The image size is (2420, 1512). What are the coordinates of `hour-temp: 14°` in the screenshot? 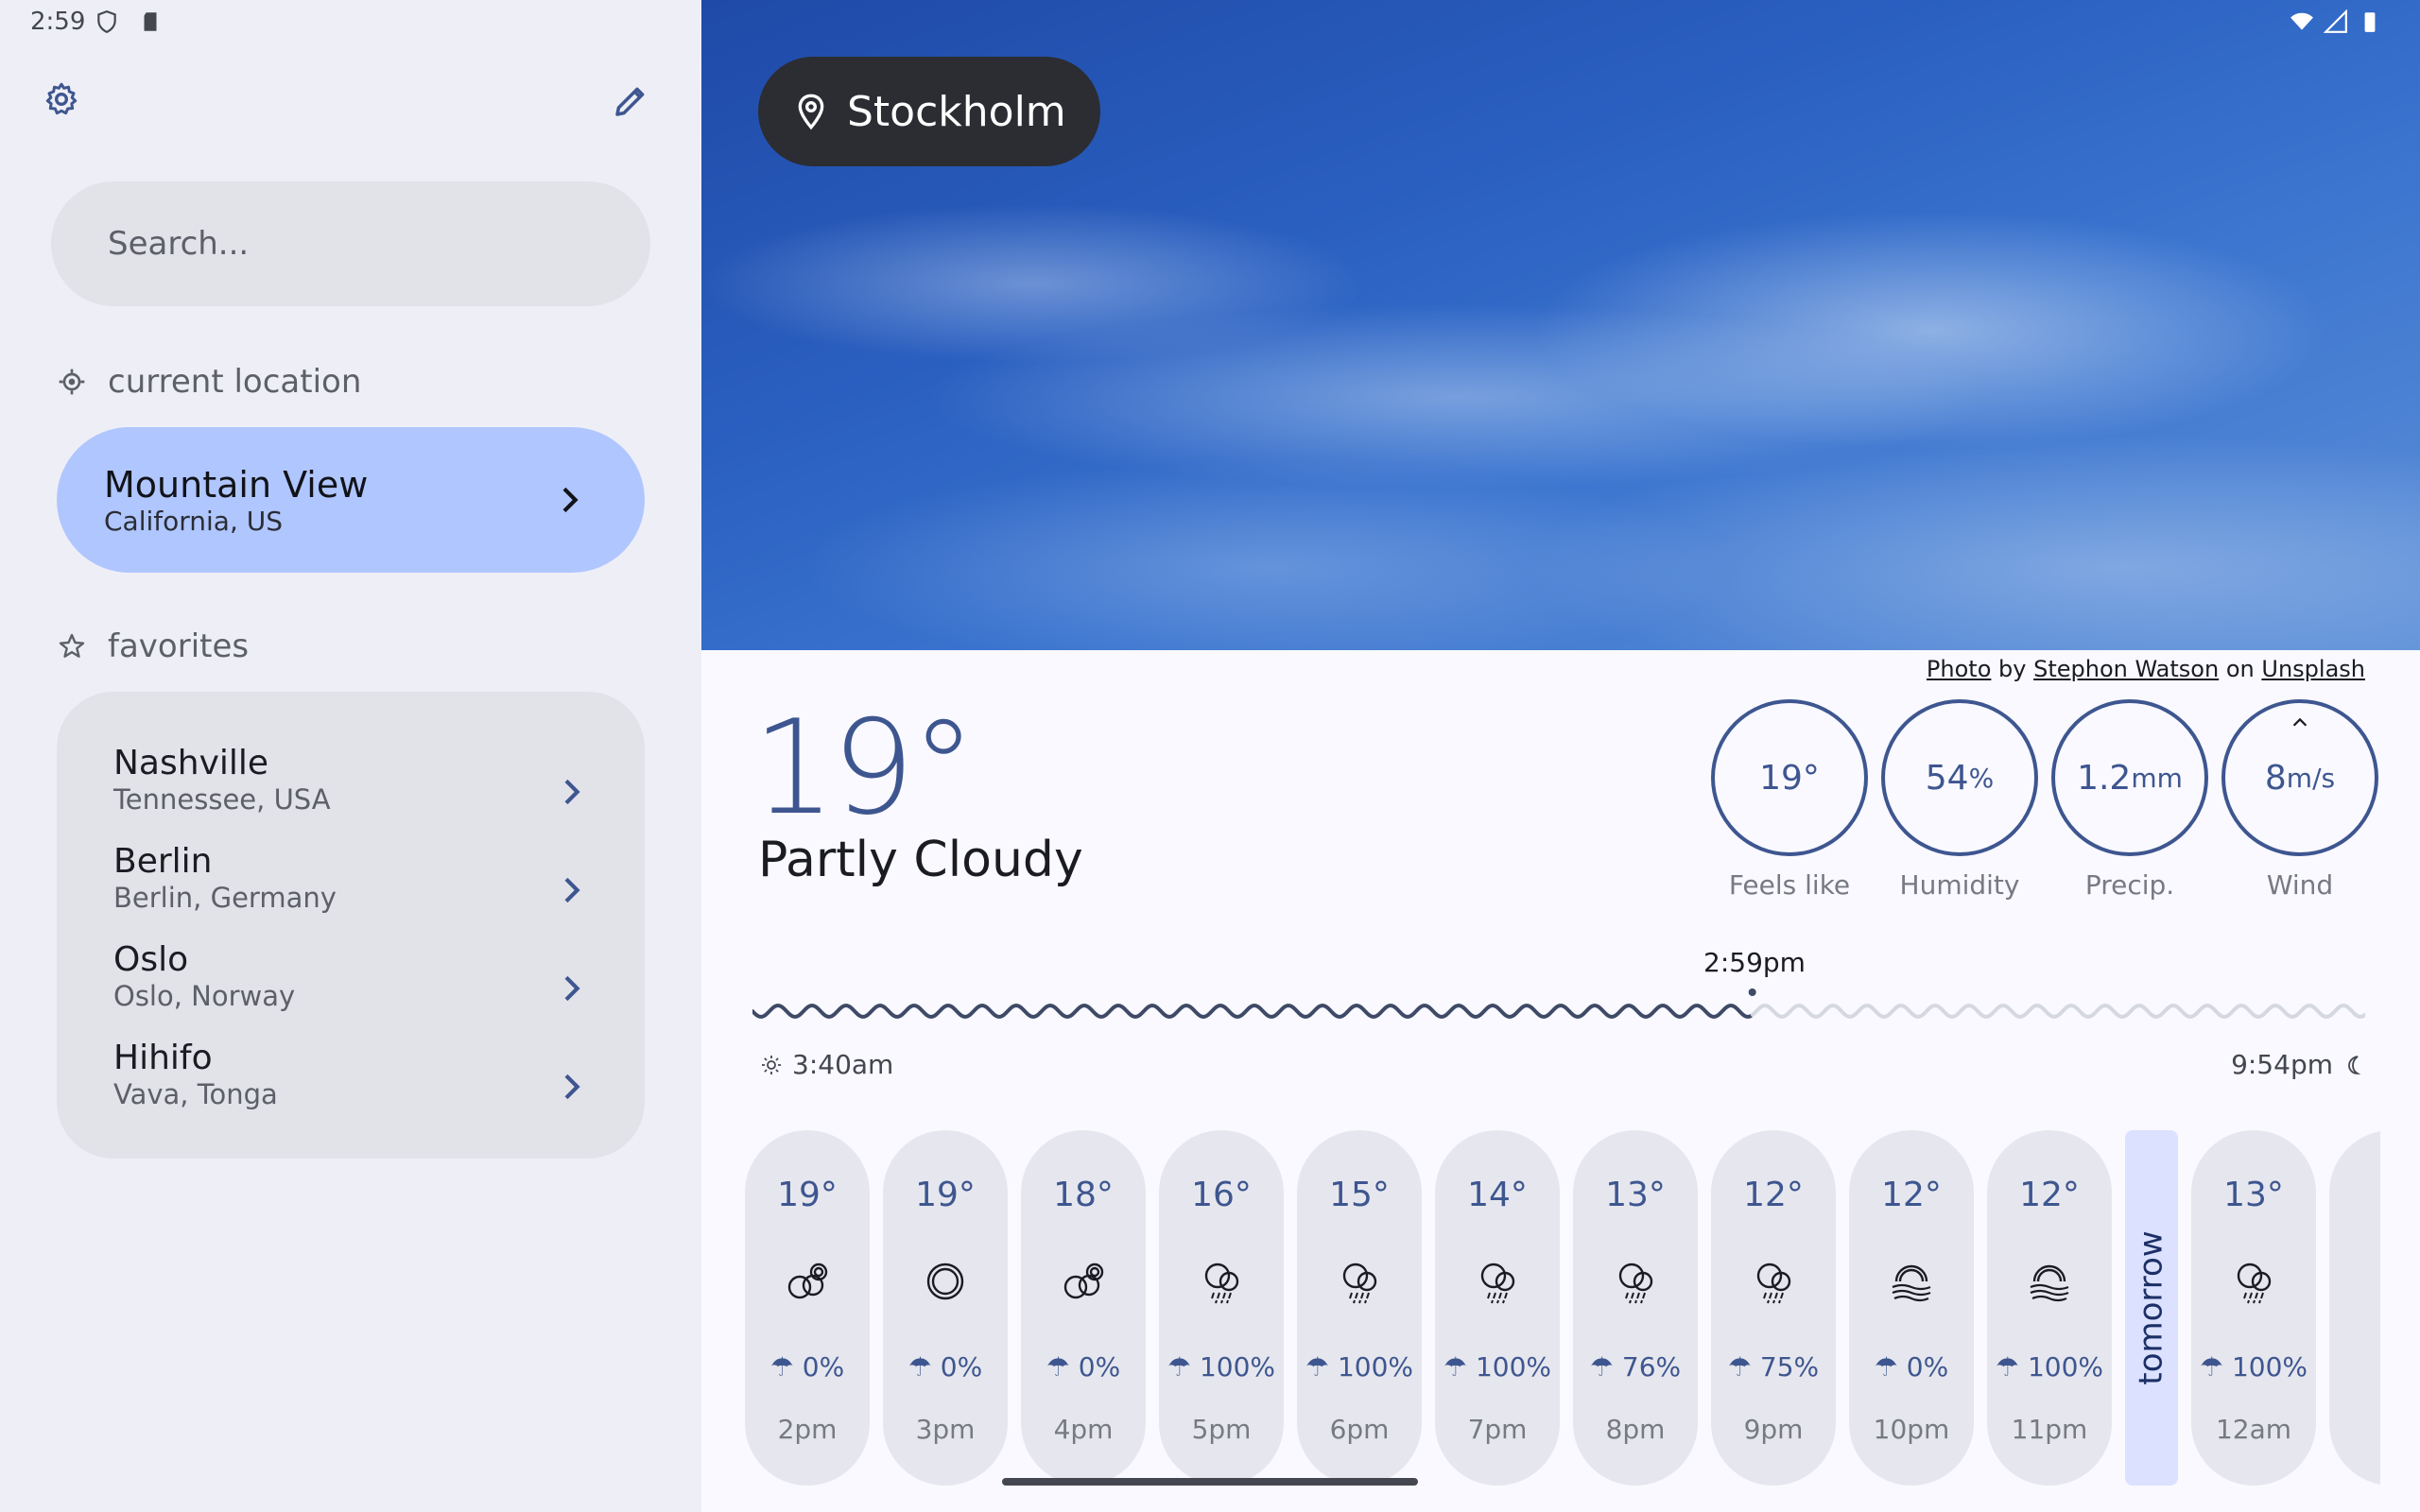 It's located at (1497, 1195).